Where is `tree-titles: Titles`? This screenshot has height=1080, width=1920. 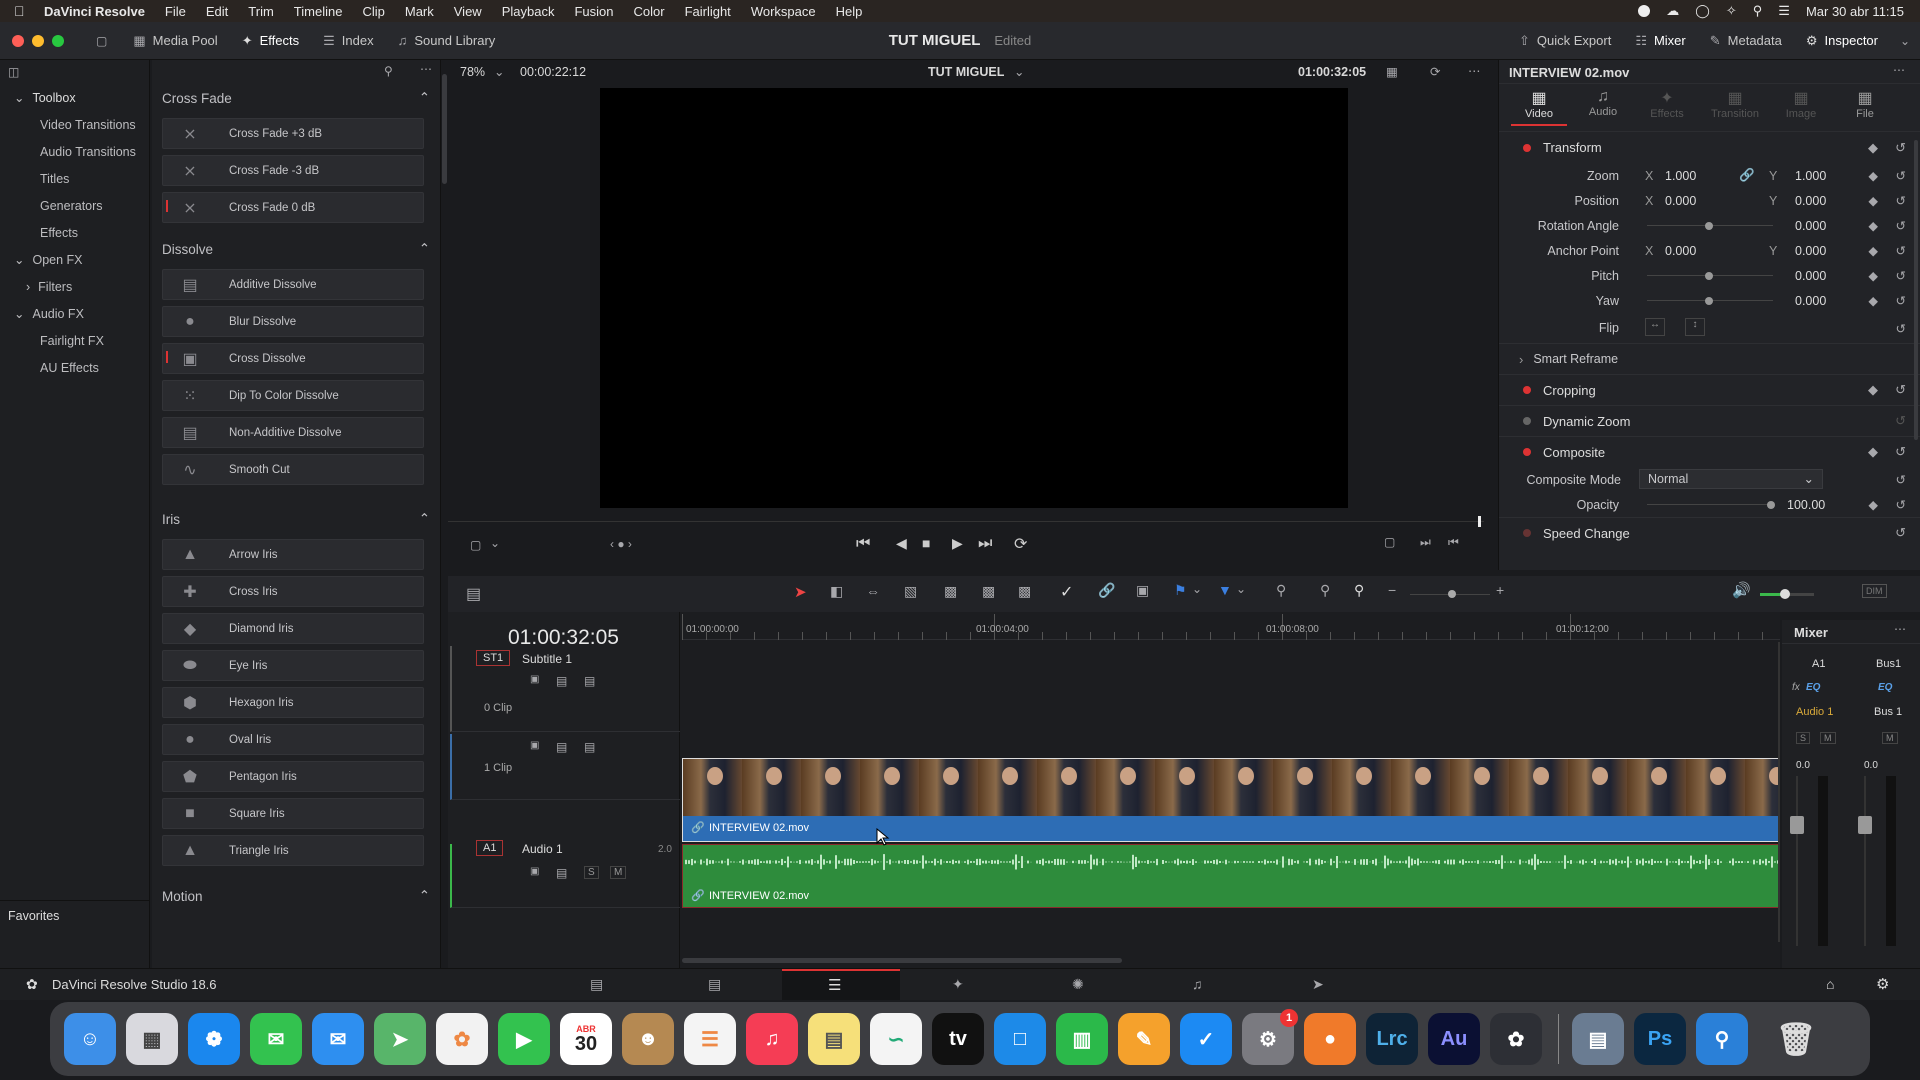
tree-titles: Titles is located at coordinates (74, 178).